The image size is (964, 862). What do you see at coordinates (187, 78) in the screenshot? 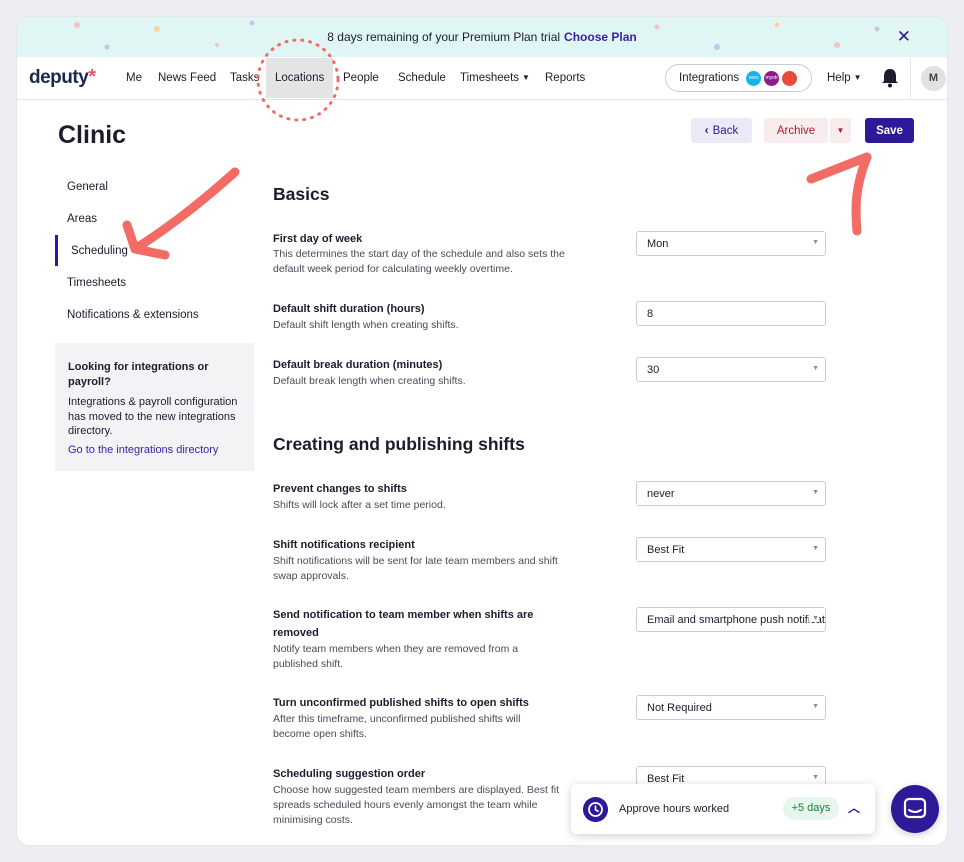
I see `nav-news-feed: News Feed` at bounding box center [187, 78].